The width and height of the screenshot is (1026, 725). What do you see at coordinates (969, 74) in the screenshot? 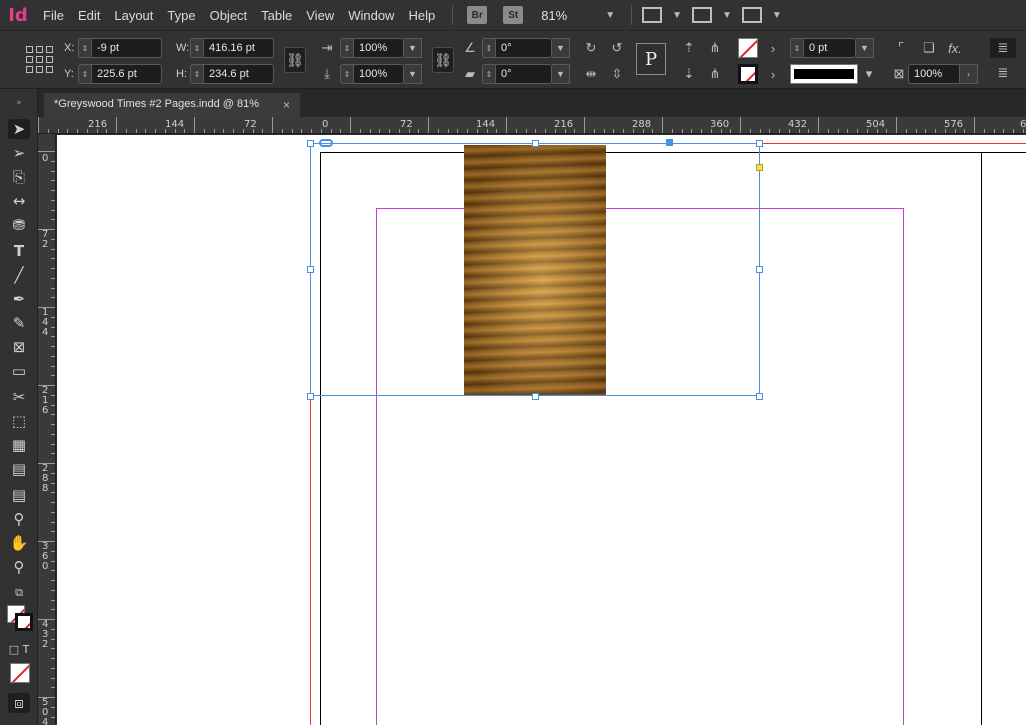
I see `opacity-dropdown-icon: ›` at bounding box center [969, 74].